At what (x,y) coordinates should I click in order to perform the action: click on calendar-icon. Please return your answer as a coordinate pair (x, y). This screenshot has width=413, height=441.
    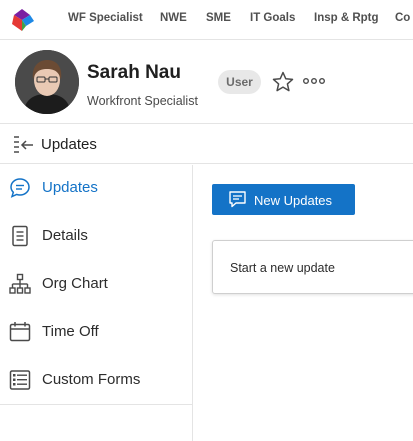
    Looking at the image, I should click on (20, 332).